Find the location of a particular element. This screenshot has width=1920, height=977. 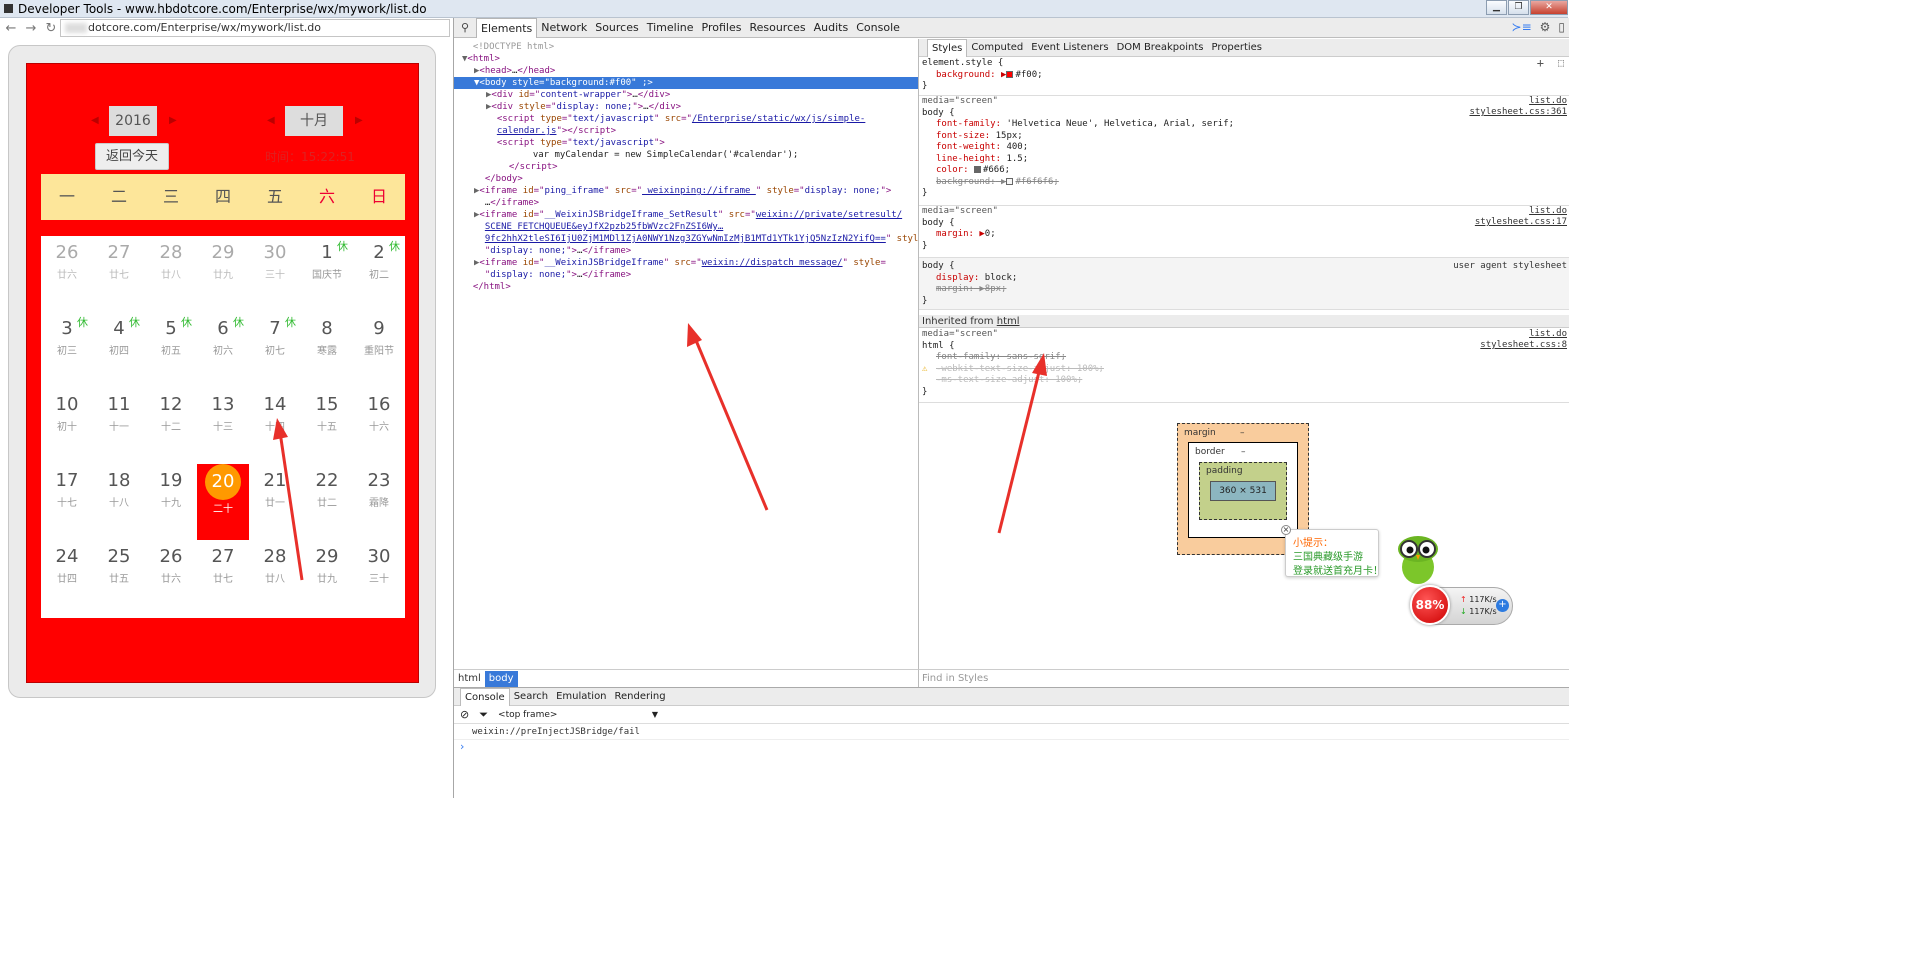

settings-gear-icon: ⚙ is located at coordinates (1545, 27).